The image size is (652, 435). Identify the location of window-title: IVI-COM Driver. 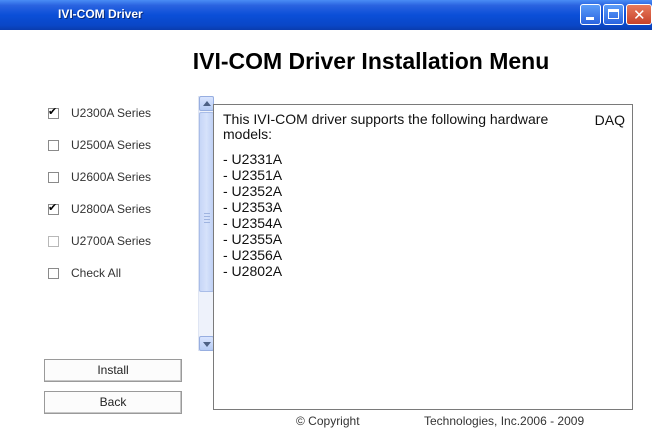
(100, 14).